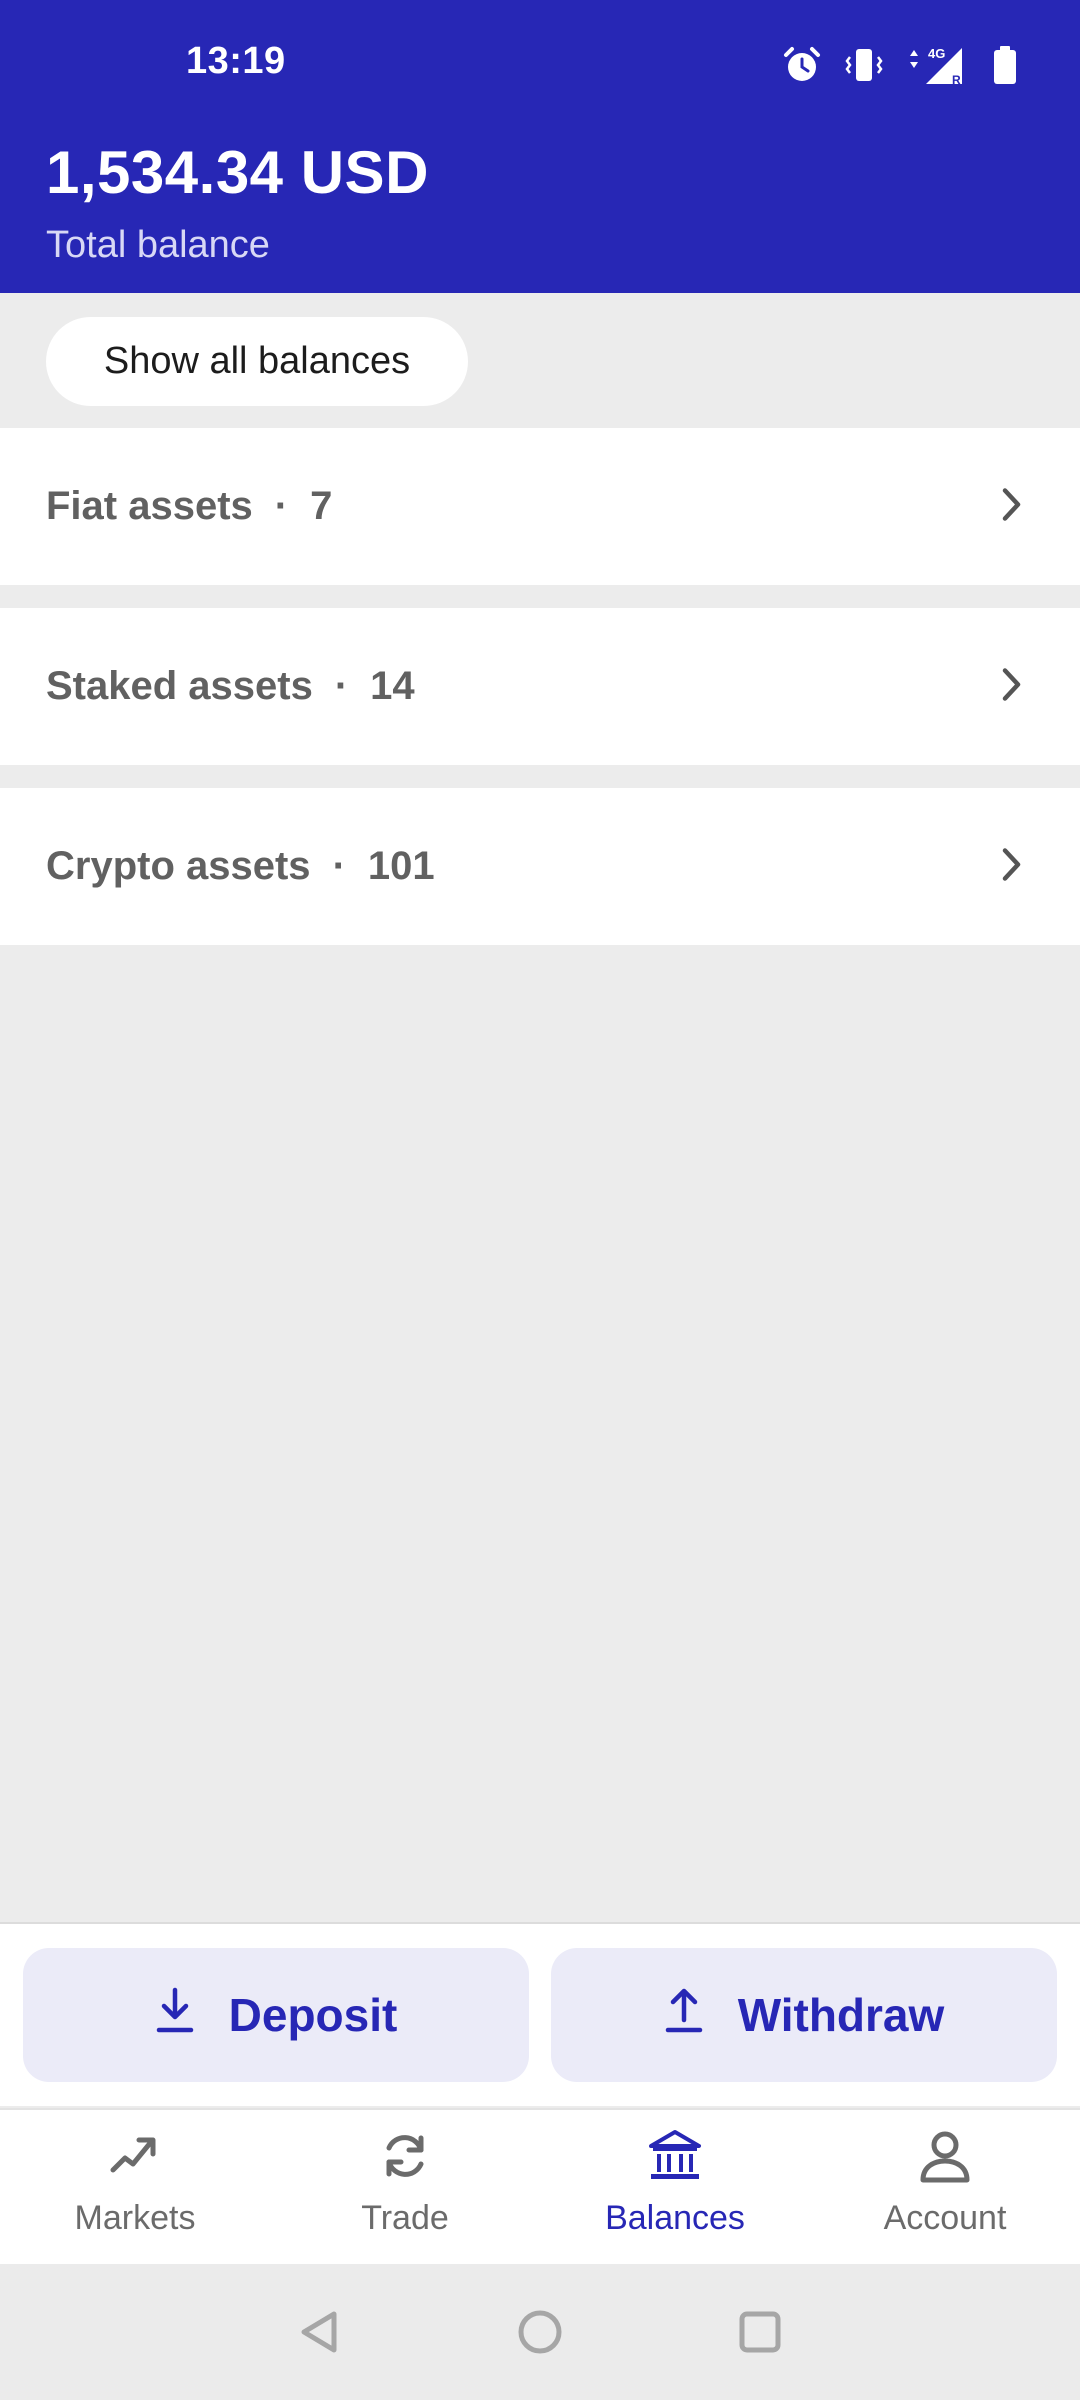 This screenshot has height=2400, width=1080. What do you see at coordinates (540, 146) in the screenshot?
I see `header: 13:19 4G R 1,534.34 USD Total balance` at bounding box center [540, 146].